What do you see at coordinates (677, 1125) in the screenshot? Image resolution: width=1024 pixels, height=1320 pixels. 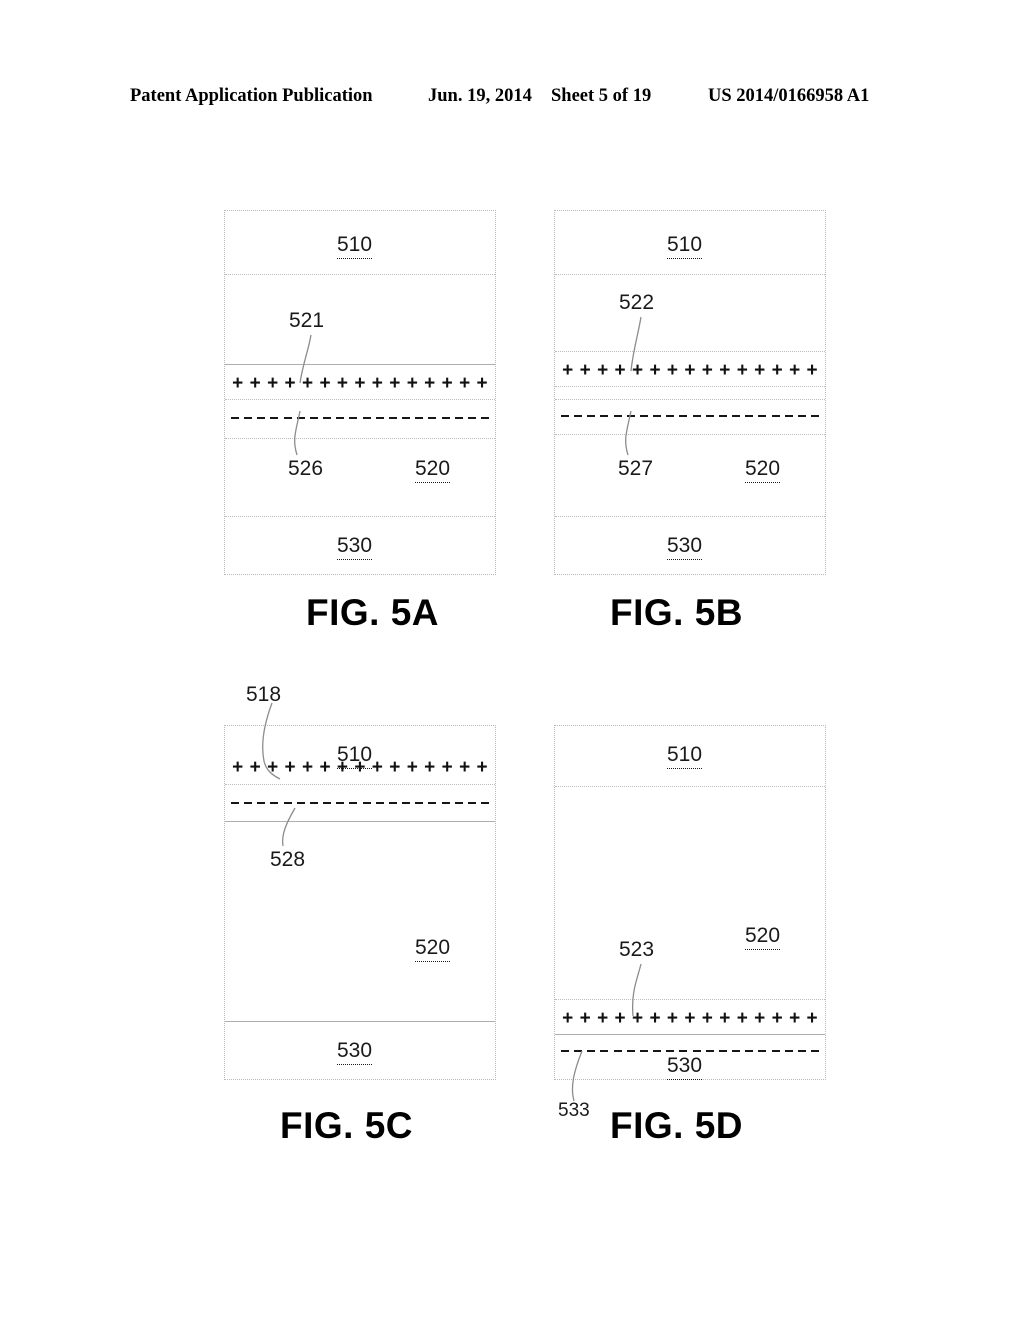 I see `figure-5d-caption: FIG. 5D` at bounding box center [677, 1125].